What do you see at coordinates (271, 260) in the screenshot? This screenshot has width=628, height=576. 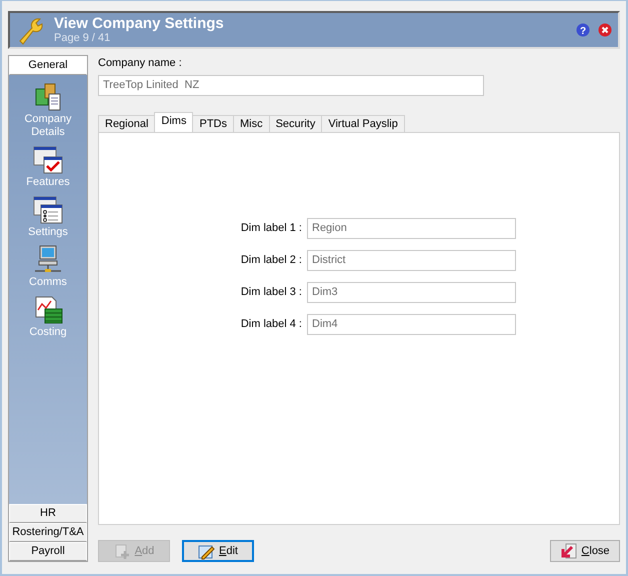 I see `field-label: Dim label 2 :` at bounding box center [271, 260].